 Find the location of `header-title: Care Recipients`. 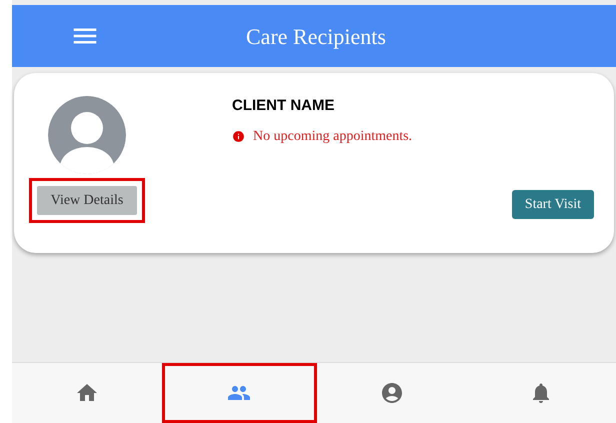

header-title: Care Recipients is located at coordinates (316, 36).